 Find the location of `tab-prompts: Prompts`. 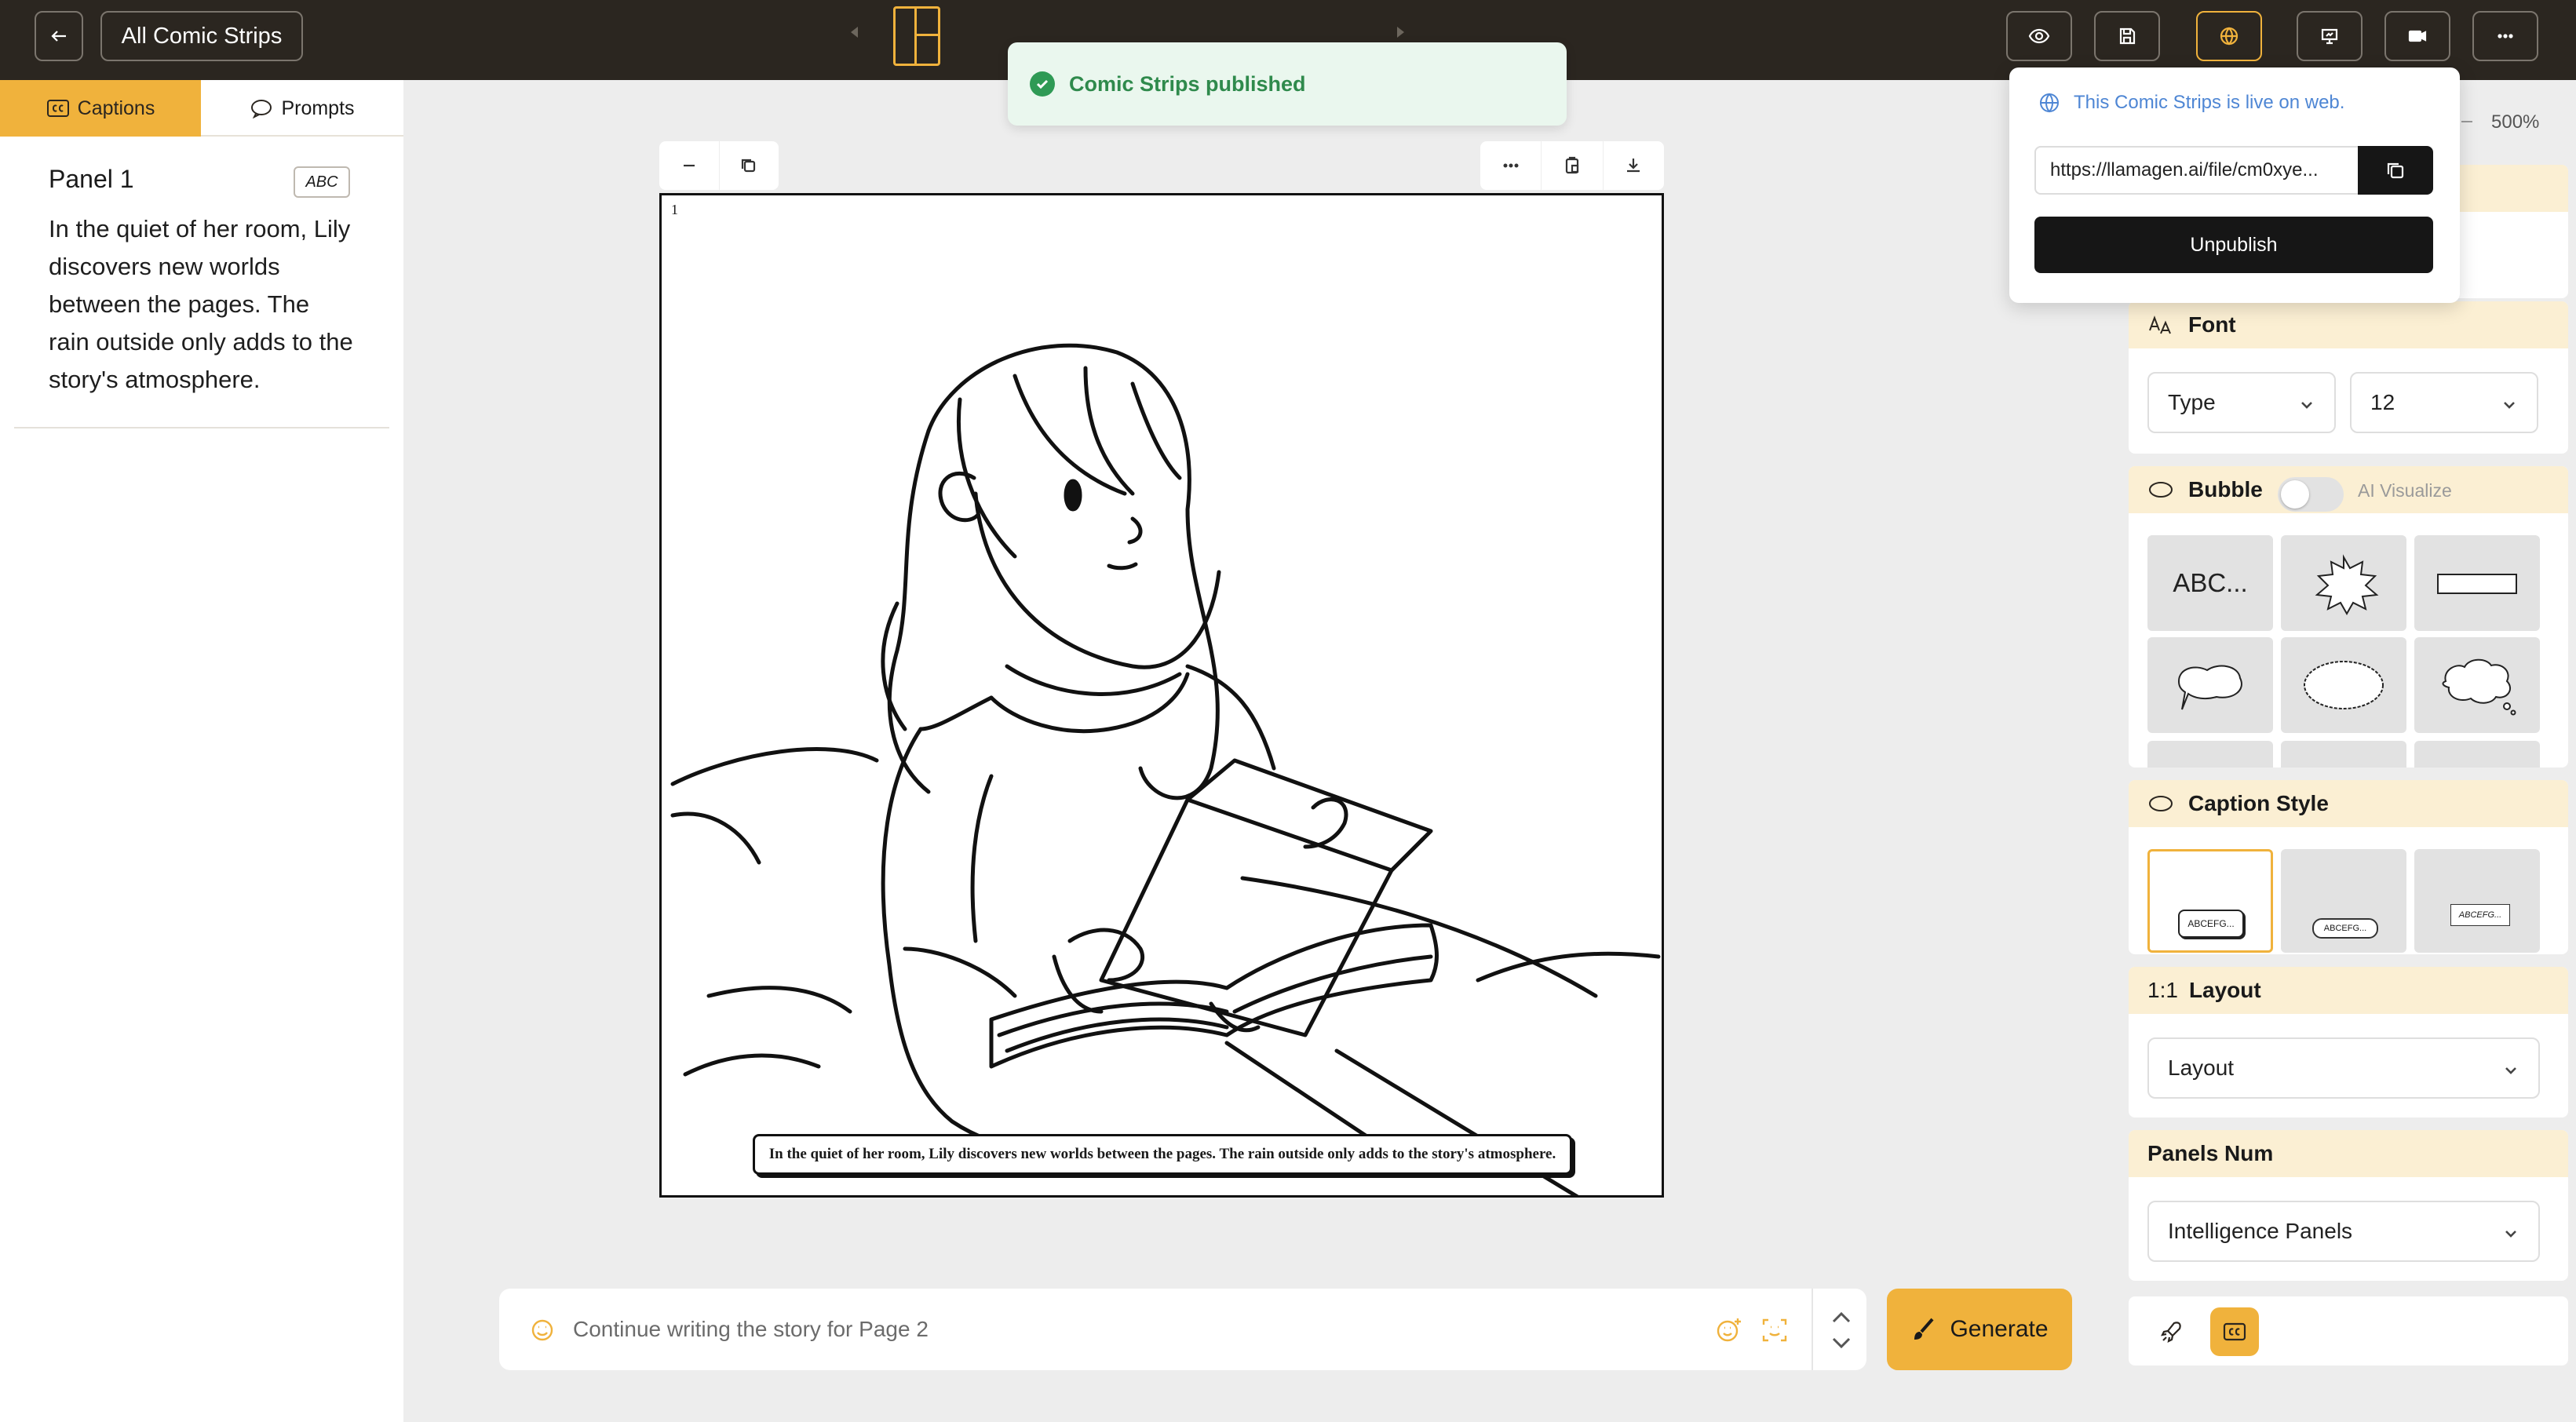

tab-prompts: Prompts is located at coordinates (302, 108).